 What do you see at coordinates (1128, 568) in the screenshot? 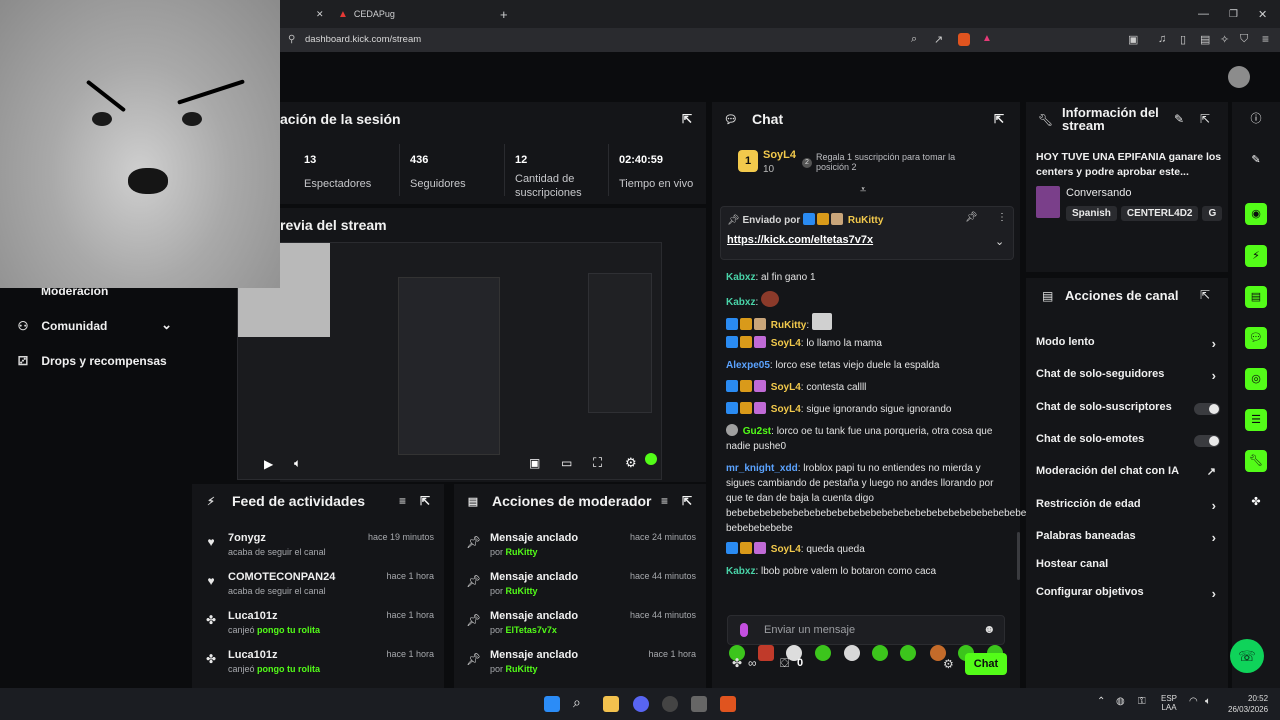
I see `host-channel-action: Hostear canal` at bounding box center [1128, 568].